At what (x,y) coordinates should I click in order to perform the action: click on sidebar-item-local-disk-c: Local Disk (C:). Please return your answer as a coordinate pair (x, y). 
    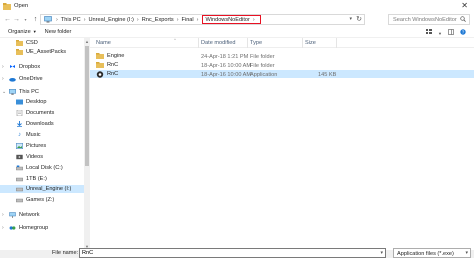
    Looking at the image, I should click on (42, 168).